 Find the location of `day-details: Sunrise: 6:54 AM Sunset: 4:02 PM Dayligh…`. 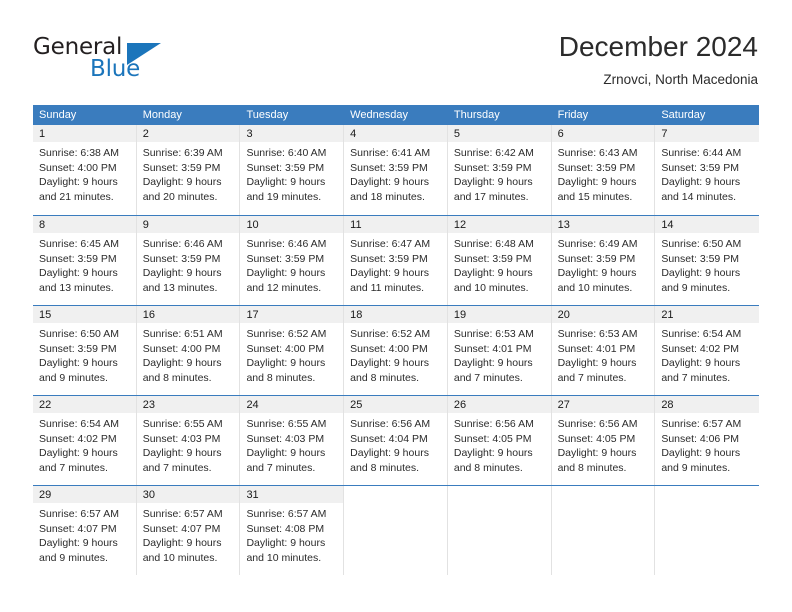

day-details: Sunrise: 6:54 AM Sunset: 4:02 PM Dayligh… is located at coordinates (85, 444).